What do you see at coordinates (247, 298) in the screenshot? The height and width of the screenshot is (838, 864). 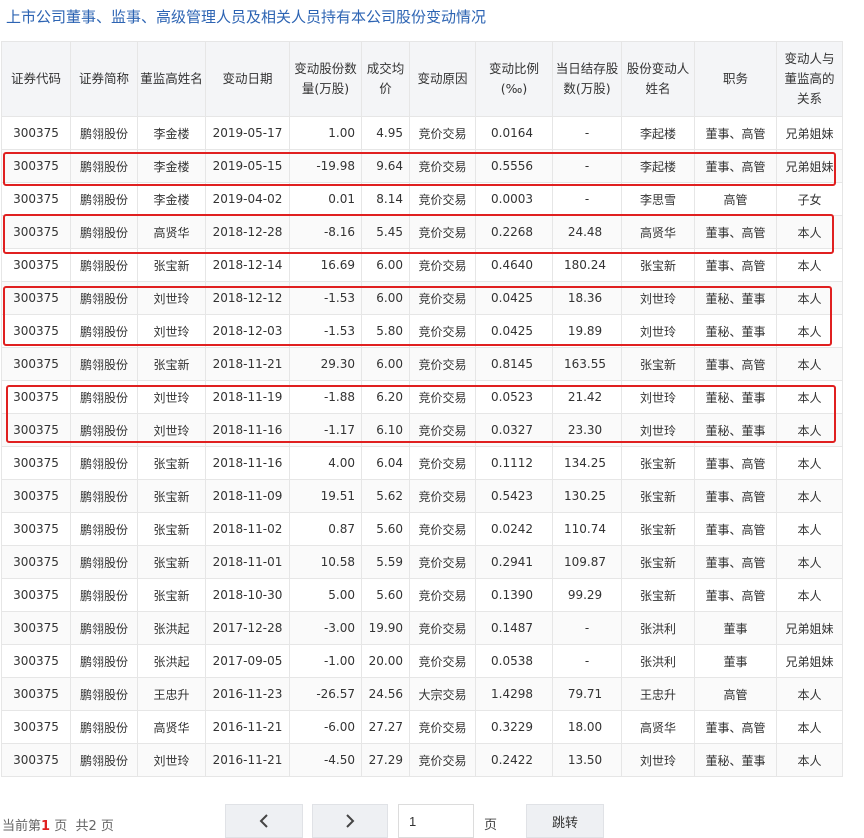 I see `table-cell: 2018-12-12` at bounding box center [247, 298].